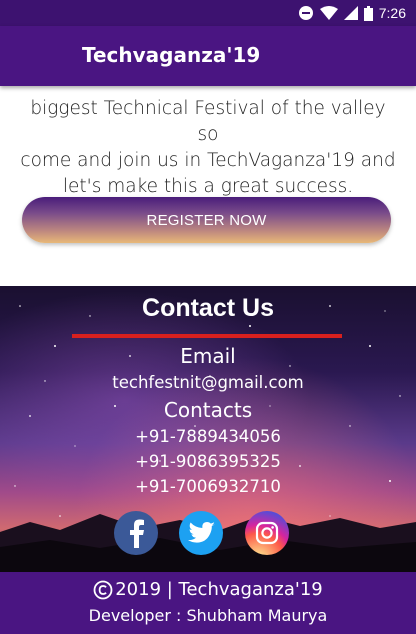 This screenshot has height=634, width=416. What do you see at coordinates (368, 13) in the screenshot?
I see `battery-icon` at bounding box center [368, 13].